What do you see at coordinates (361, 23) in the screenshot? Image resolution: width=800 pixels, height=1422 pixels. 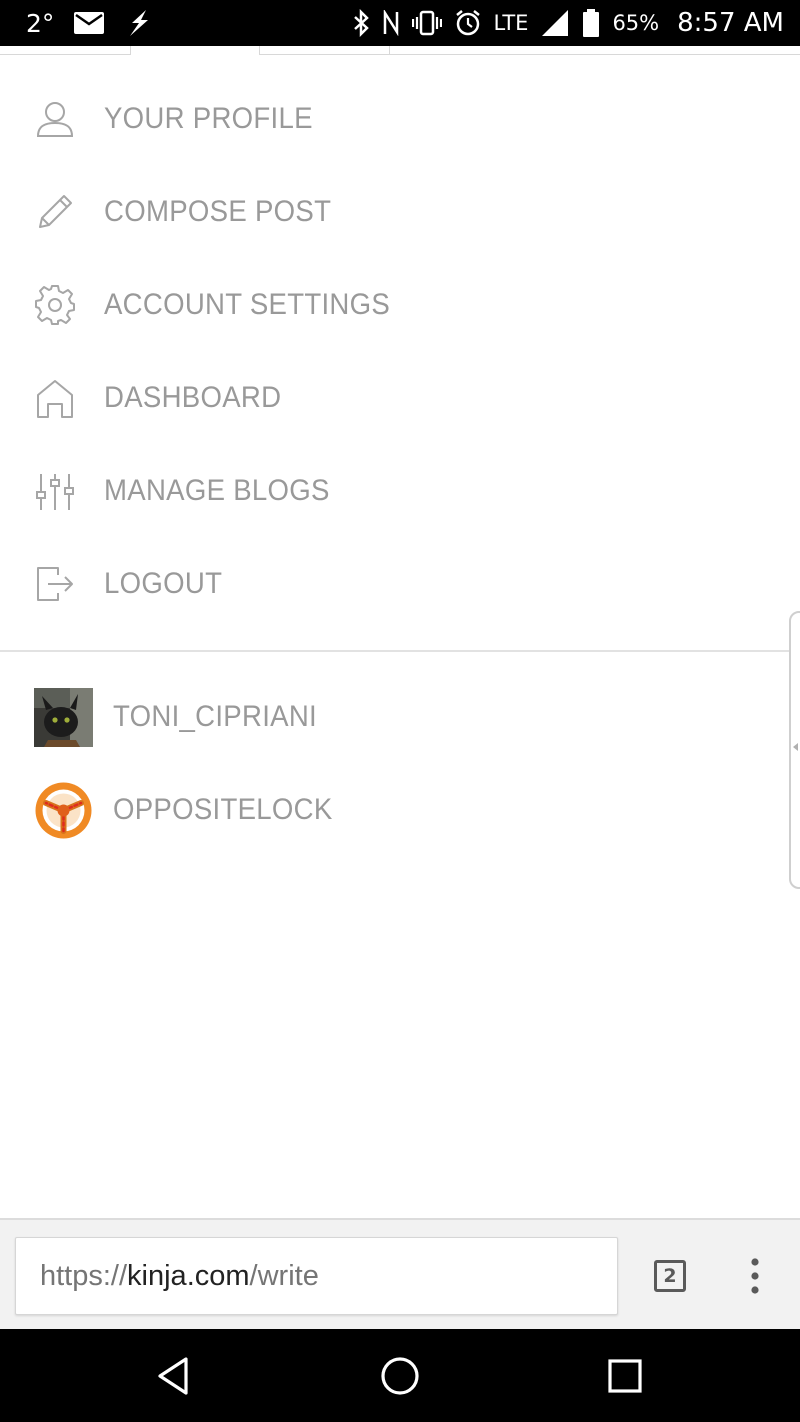 I see `bluetooth-icon` at bounding box center [361, 23].